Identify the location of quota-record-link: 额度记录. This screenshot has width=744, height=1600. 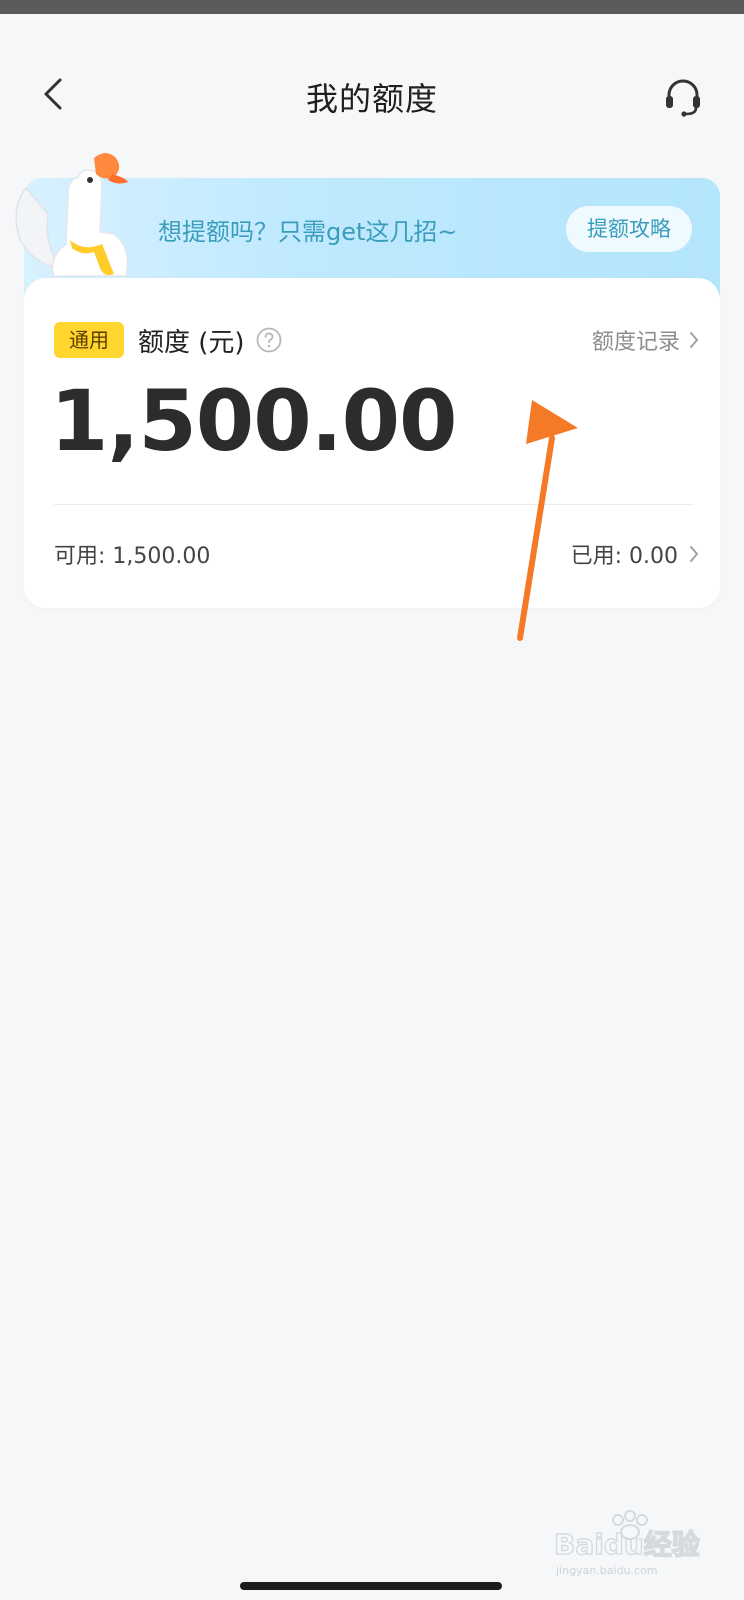
(646, 340).